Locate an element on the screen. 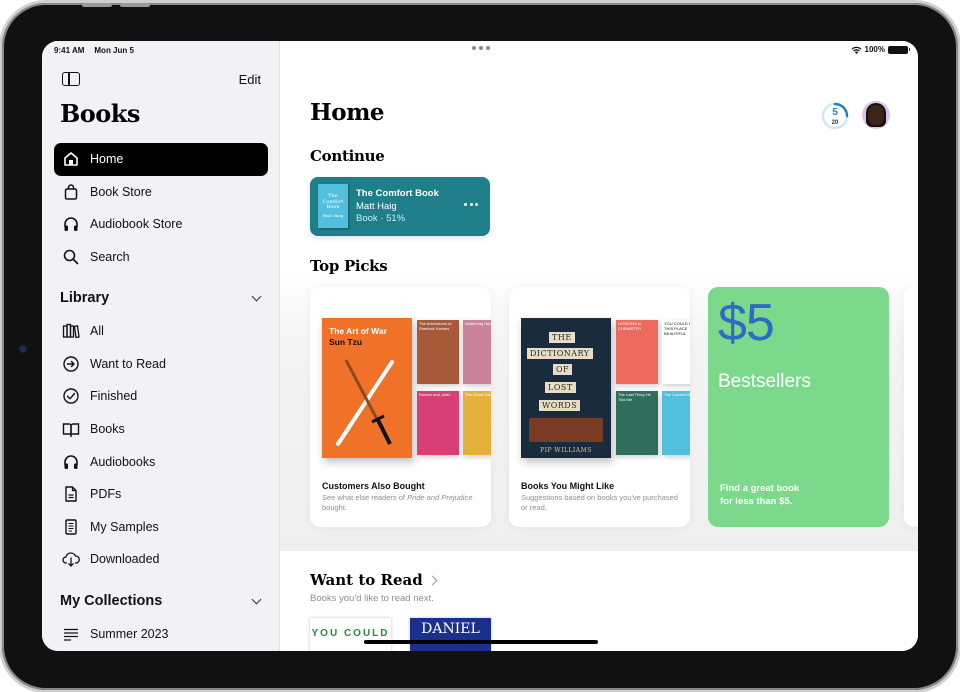 The width and height of the screenshot is (960, 692). sidebar-item-audiobook-store: Audiobook Store is located at coordinates (161, 224).